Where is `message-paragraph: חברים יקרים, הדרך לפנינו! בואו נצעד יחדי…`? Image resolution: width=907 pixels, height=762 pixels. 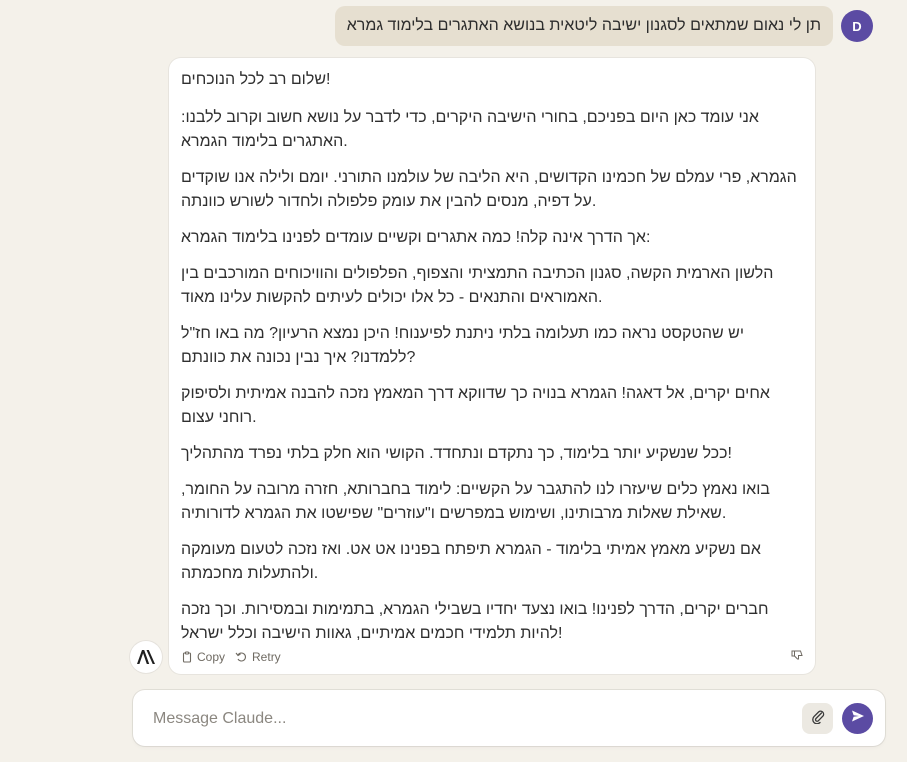 message-paragraph: חברים יקרים, הדרך לפנינו! בואו נצעד יחדי… is located at coordinates (475, 621).